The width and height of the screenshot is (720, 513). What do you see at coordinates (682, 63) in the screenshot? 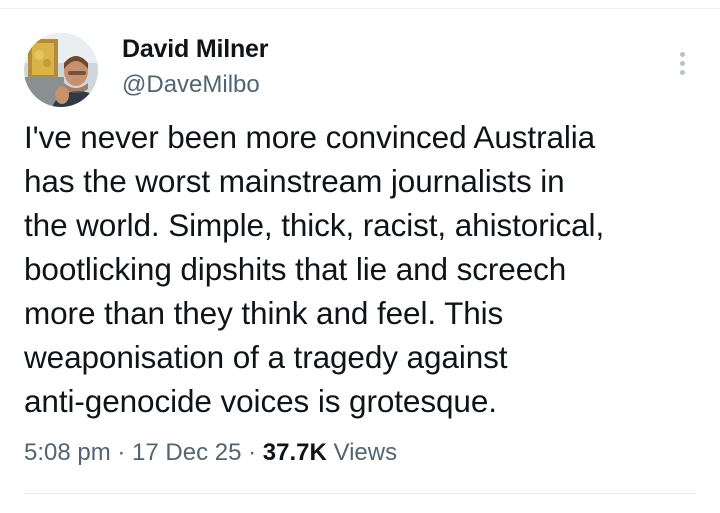
I see `more-options-button` at bounding box center [682, 63].